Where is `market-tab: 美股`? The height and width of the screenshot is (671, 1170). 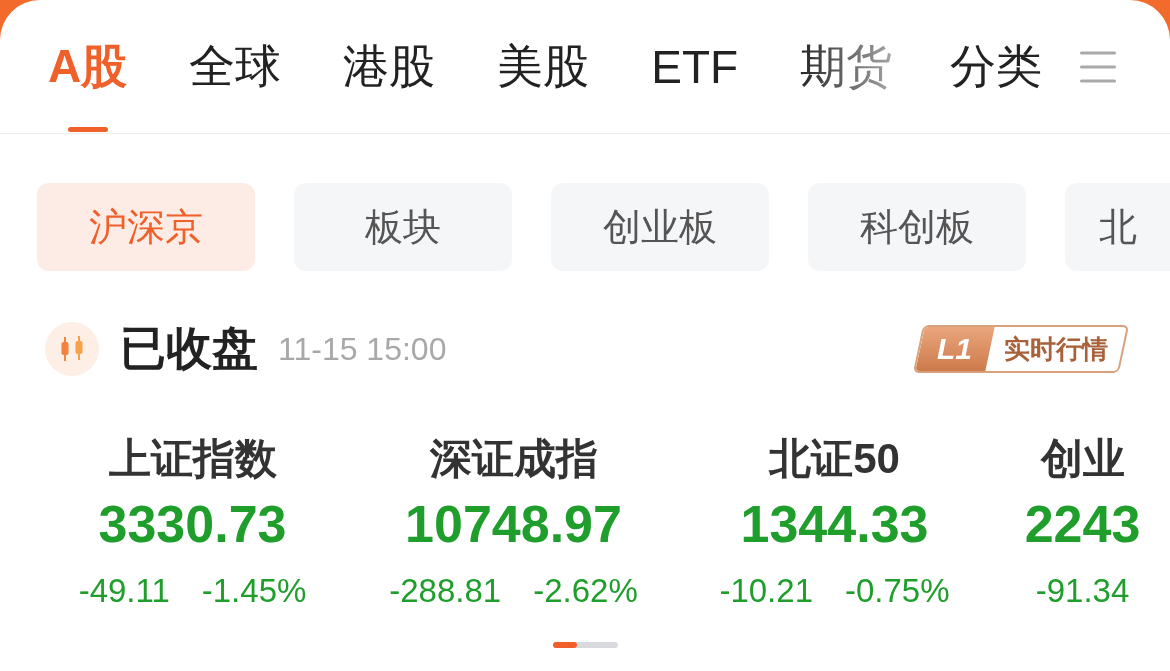
market-tab: 美股 is located at coordinates (543, 66).